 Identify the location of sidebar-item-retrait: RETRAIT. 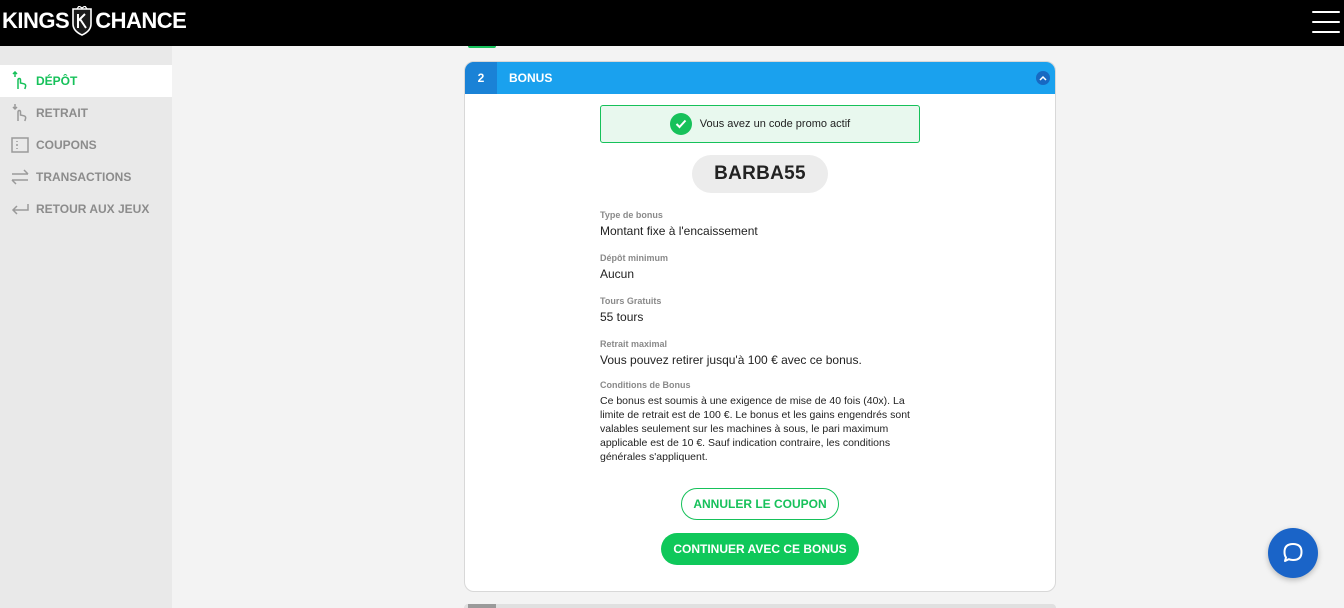
(86, 113).